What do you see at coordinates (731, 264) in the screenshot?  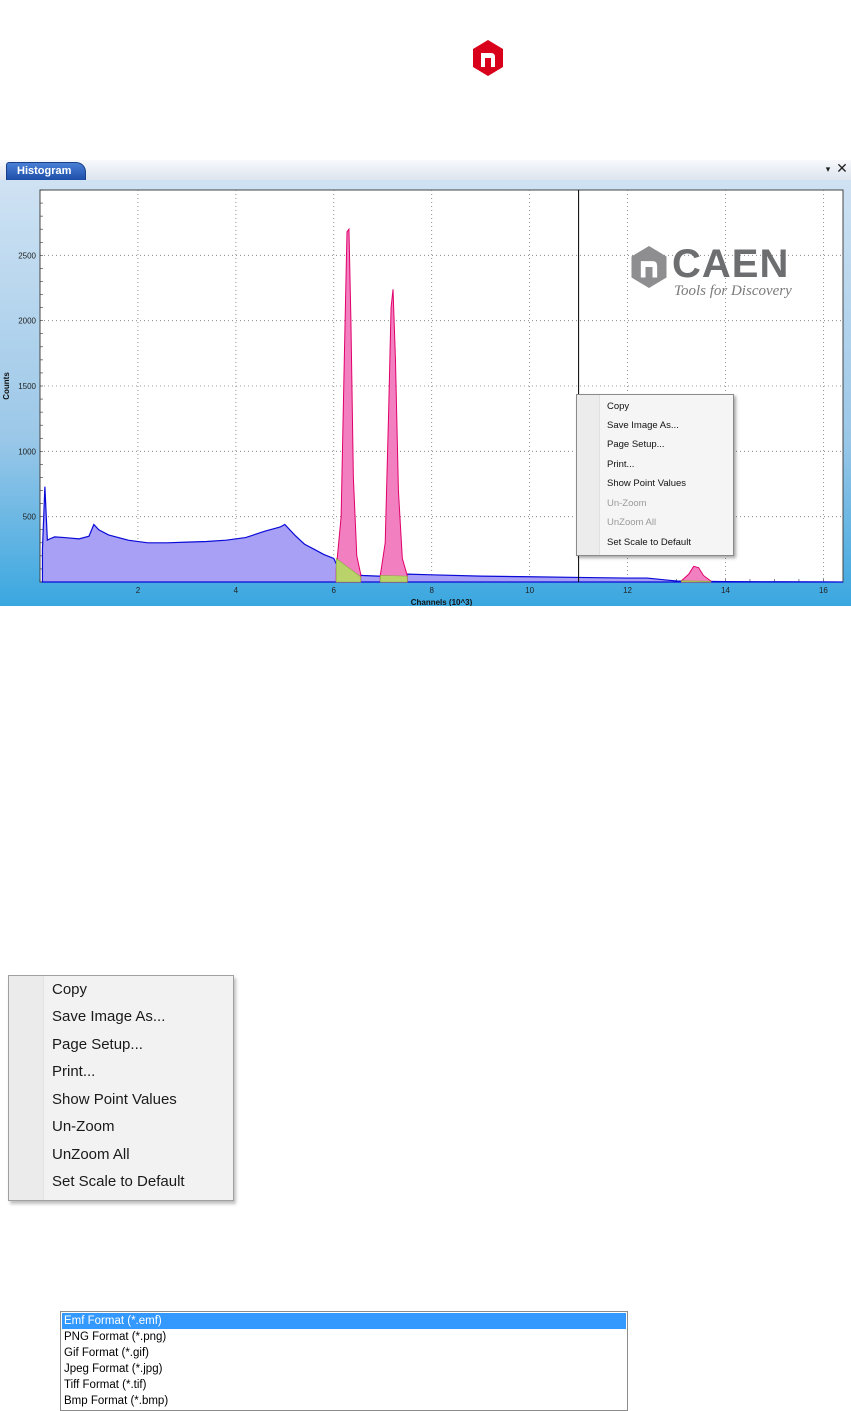 I see `caen-wordmark: CAEN` at bounding box center [731, 264].